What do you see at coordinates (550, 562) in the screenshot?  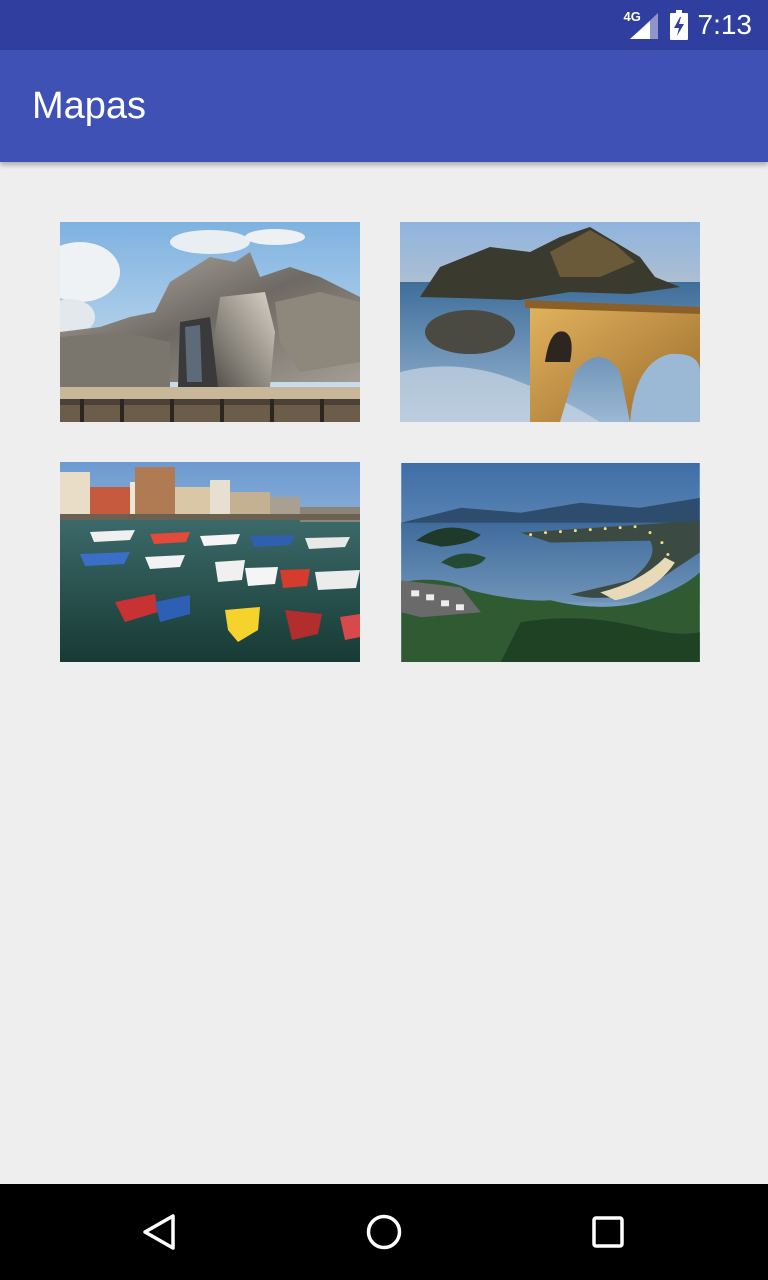 I see `bay-night-image` at bounding box center [550, 562].